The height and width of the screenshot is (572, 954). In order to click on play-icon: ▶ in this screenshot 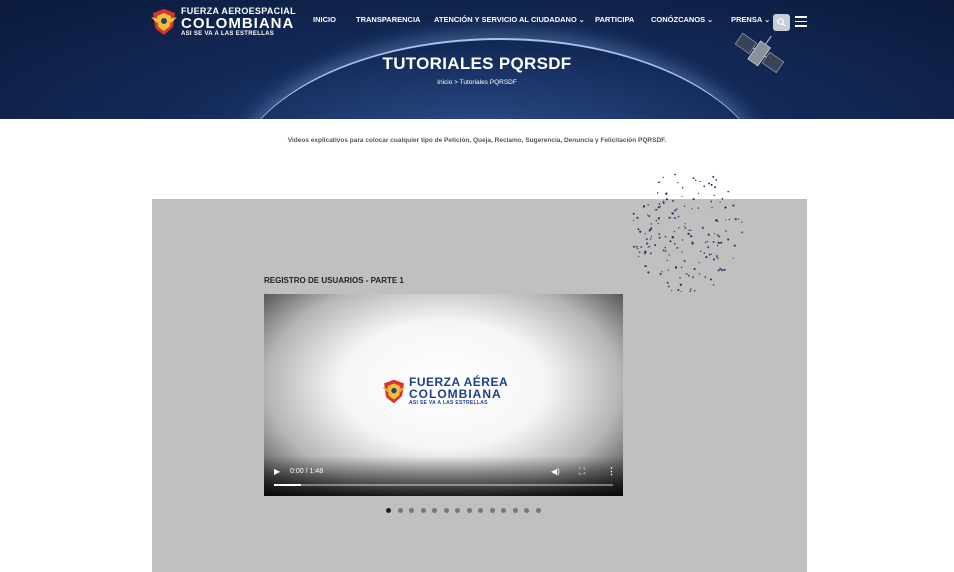, I will do `click(277, 471)`.